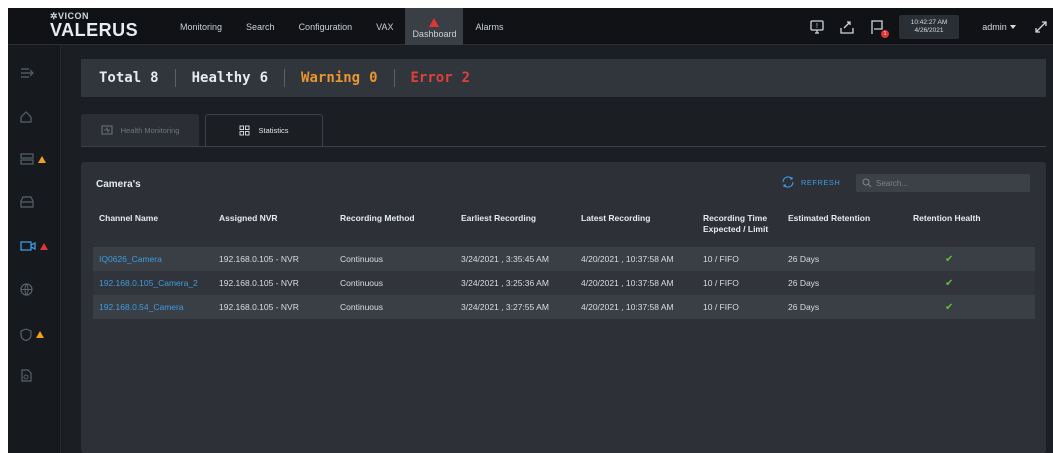  I want to click on summary-healthy: Healthy 6, so click(230, 78).